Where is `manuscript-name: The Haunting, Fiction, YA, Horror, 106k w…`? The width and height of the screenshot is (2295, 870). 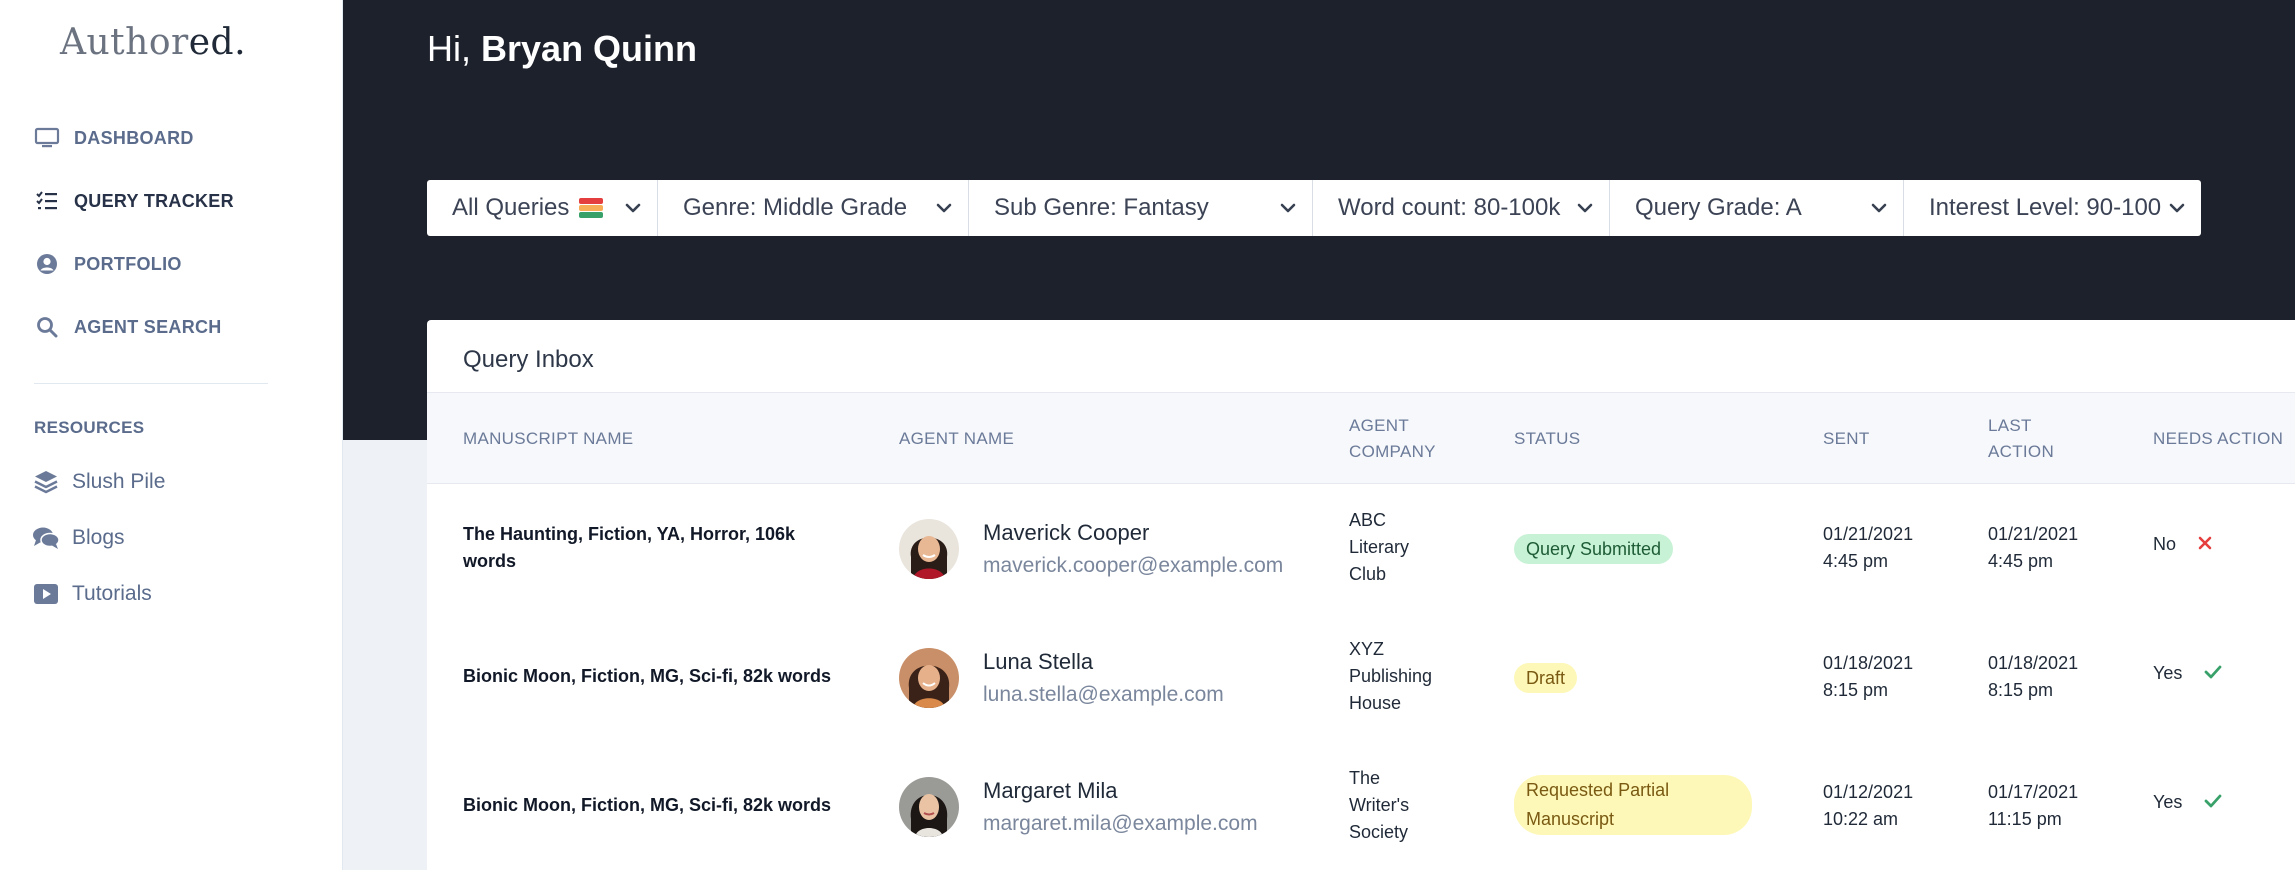
manuscript-name: The Haunting, Fiction, YA, Horror, 106k w… is located at coordinates (629, 548).